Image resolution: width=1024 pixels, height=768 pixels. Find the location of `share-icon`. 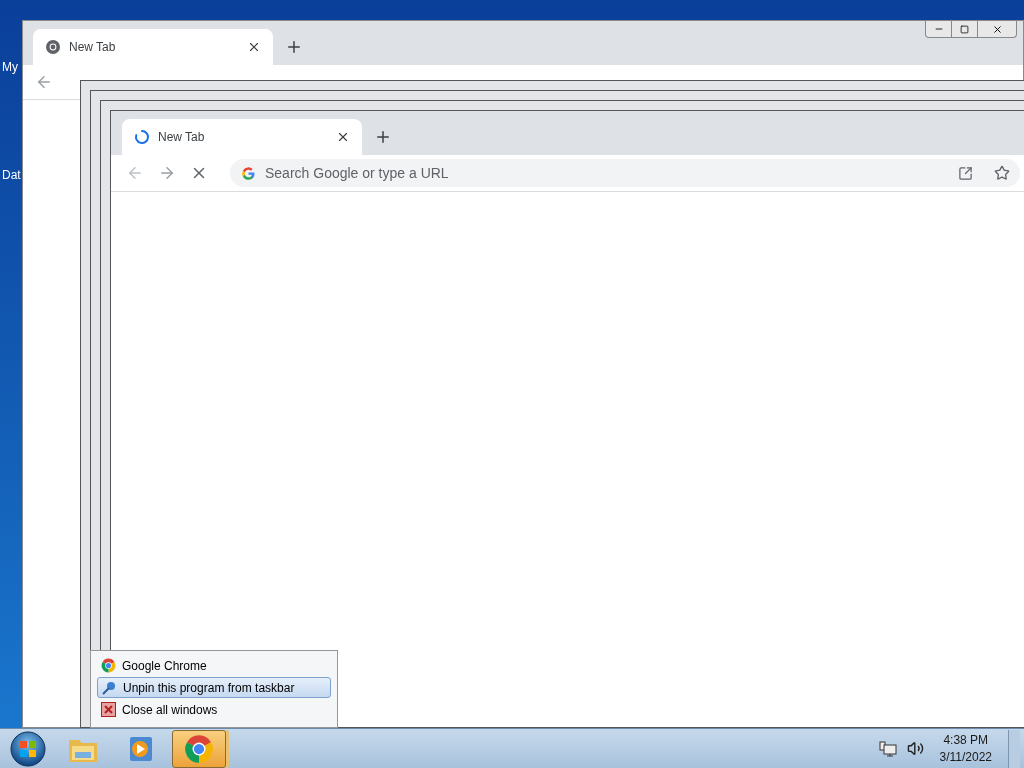

share-icon is located at coordinates (965, 173).